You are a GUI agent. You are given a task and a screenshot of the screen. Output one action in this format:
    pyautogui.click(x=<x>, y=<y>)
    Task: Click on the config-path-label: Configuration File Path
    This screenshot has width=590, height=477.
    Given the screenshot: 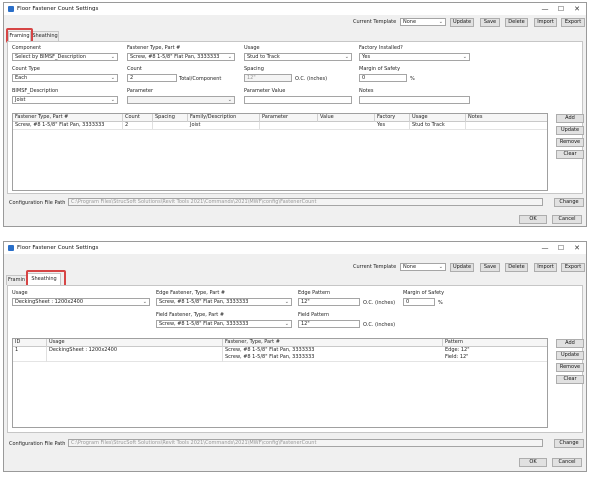 What is the action you would take?
    pyautogui.click(x=37, y=444)
    